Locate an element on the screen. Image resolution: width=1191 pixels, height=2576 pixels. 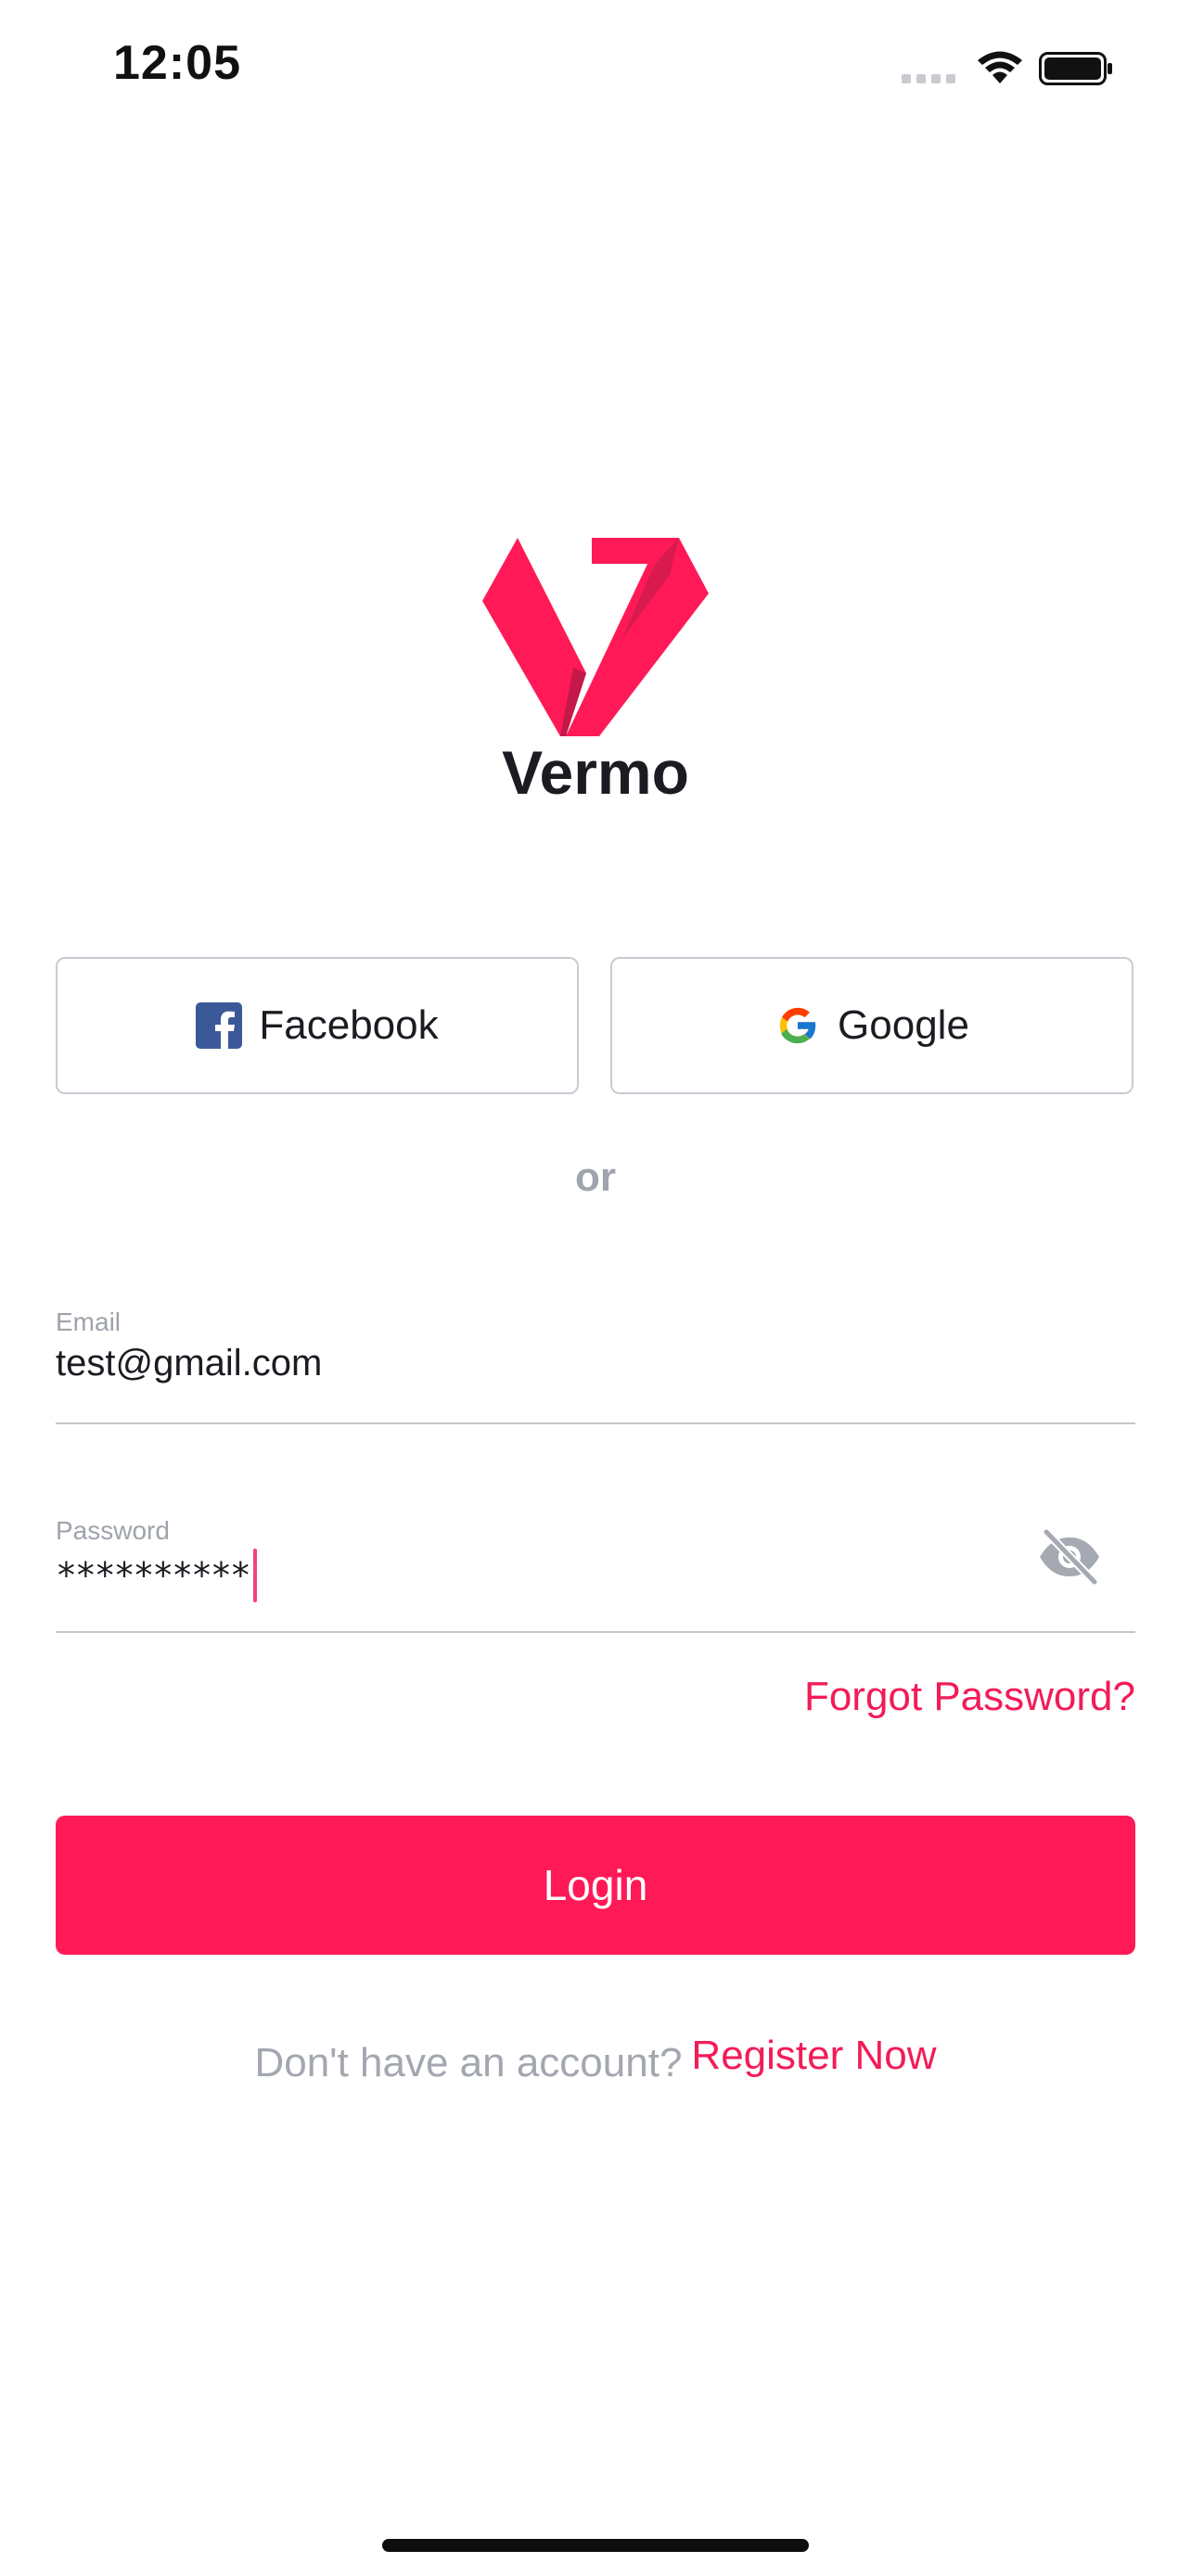
register-now-link: Register Now is located at coordinates (814, 2056).